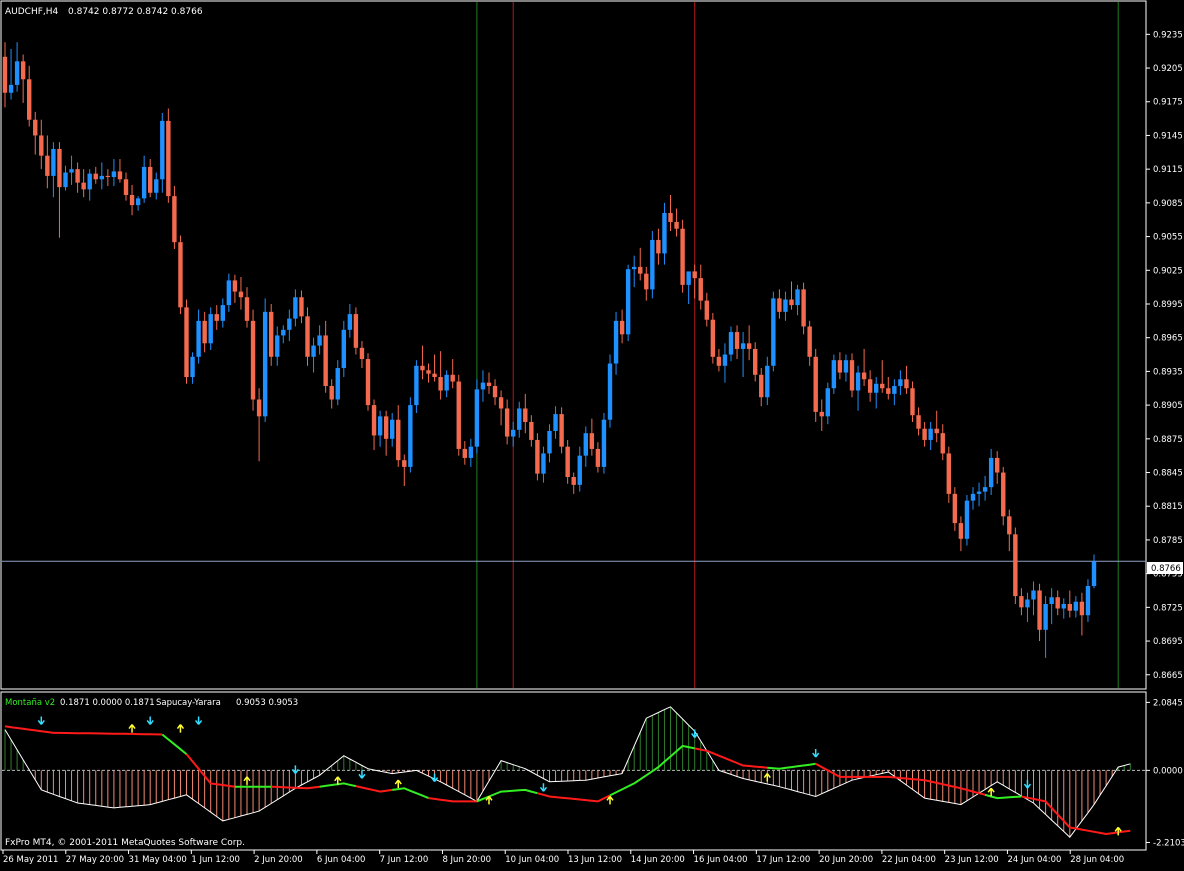  Describe the element at coordinates (30, 703) in the screenshot. I see `indicator-name: Montaña v2` at that location.